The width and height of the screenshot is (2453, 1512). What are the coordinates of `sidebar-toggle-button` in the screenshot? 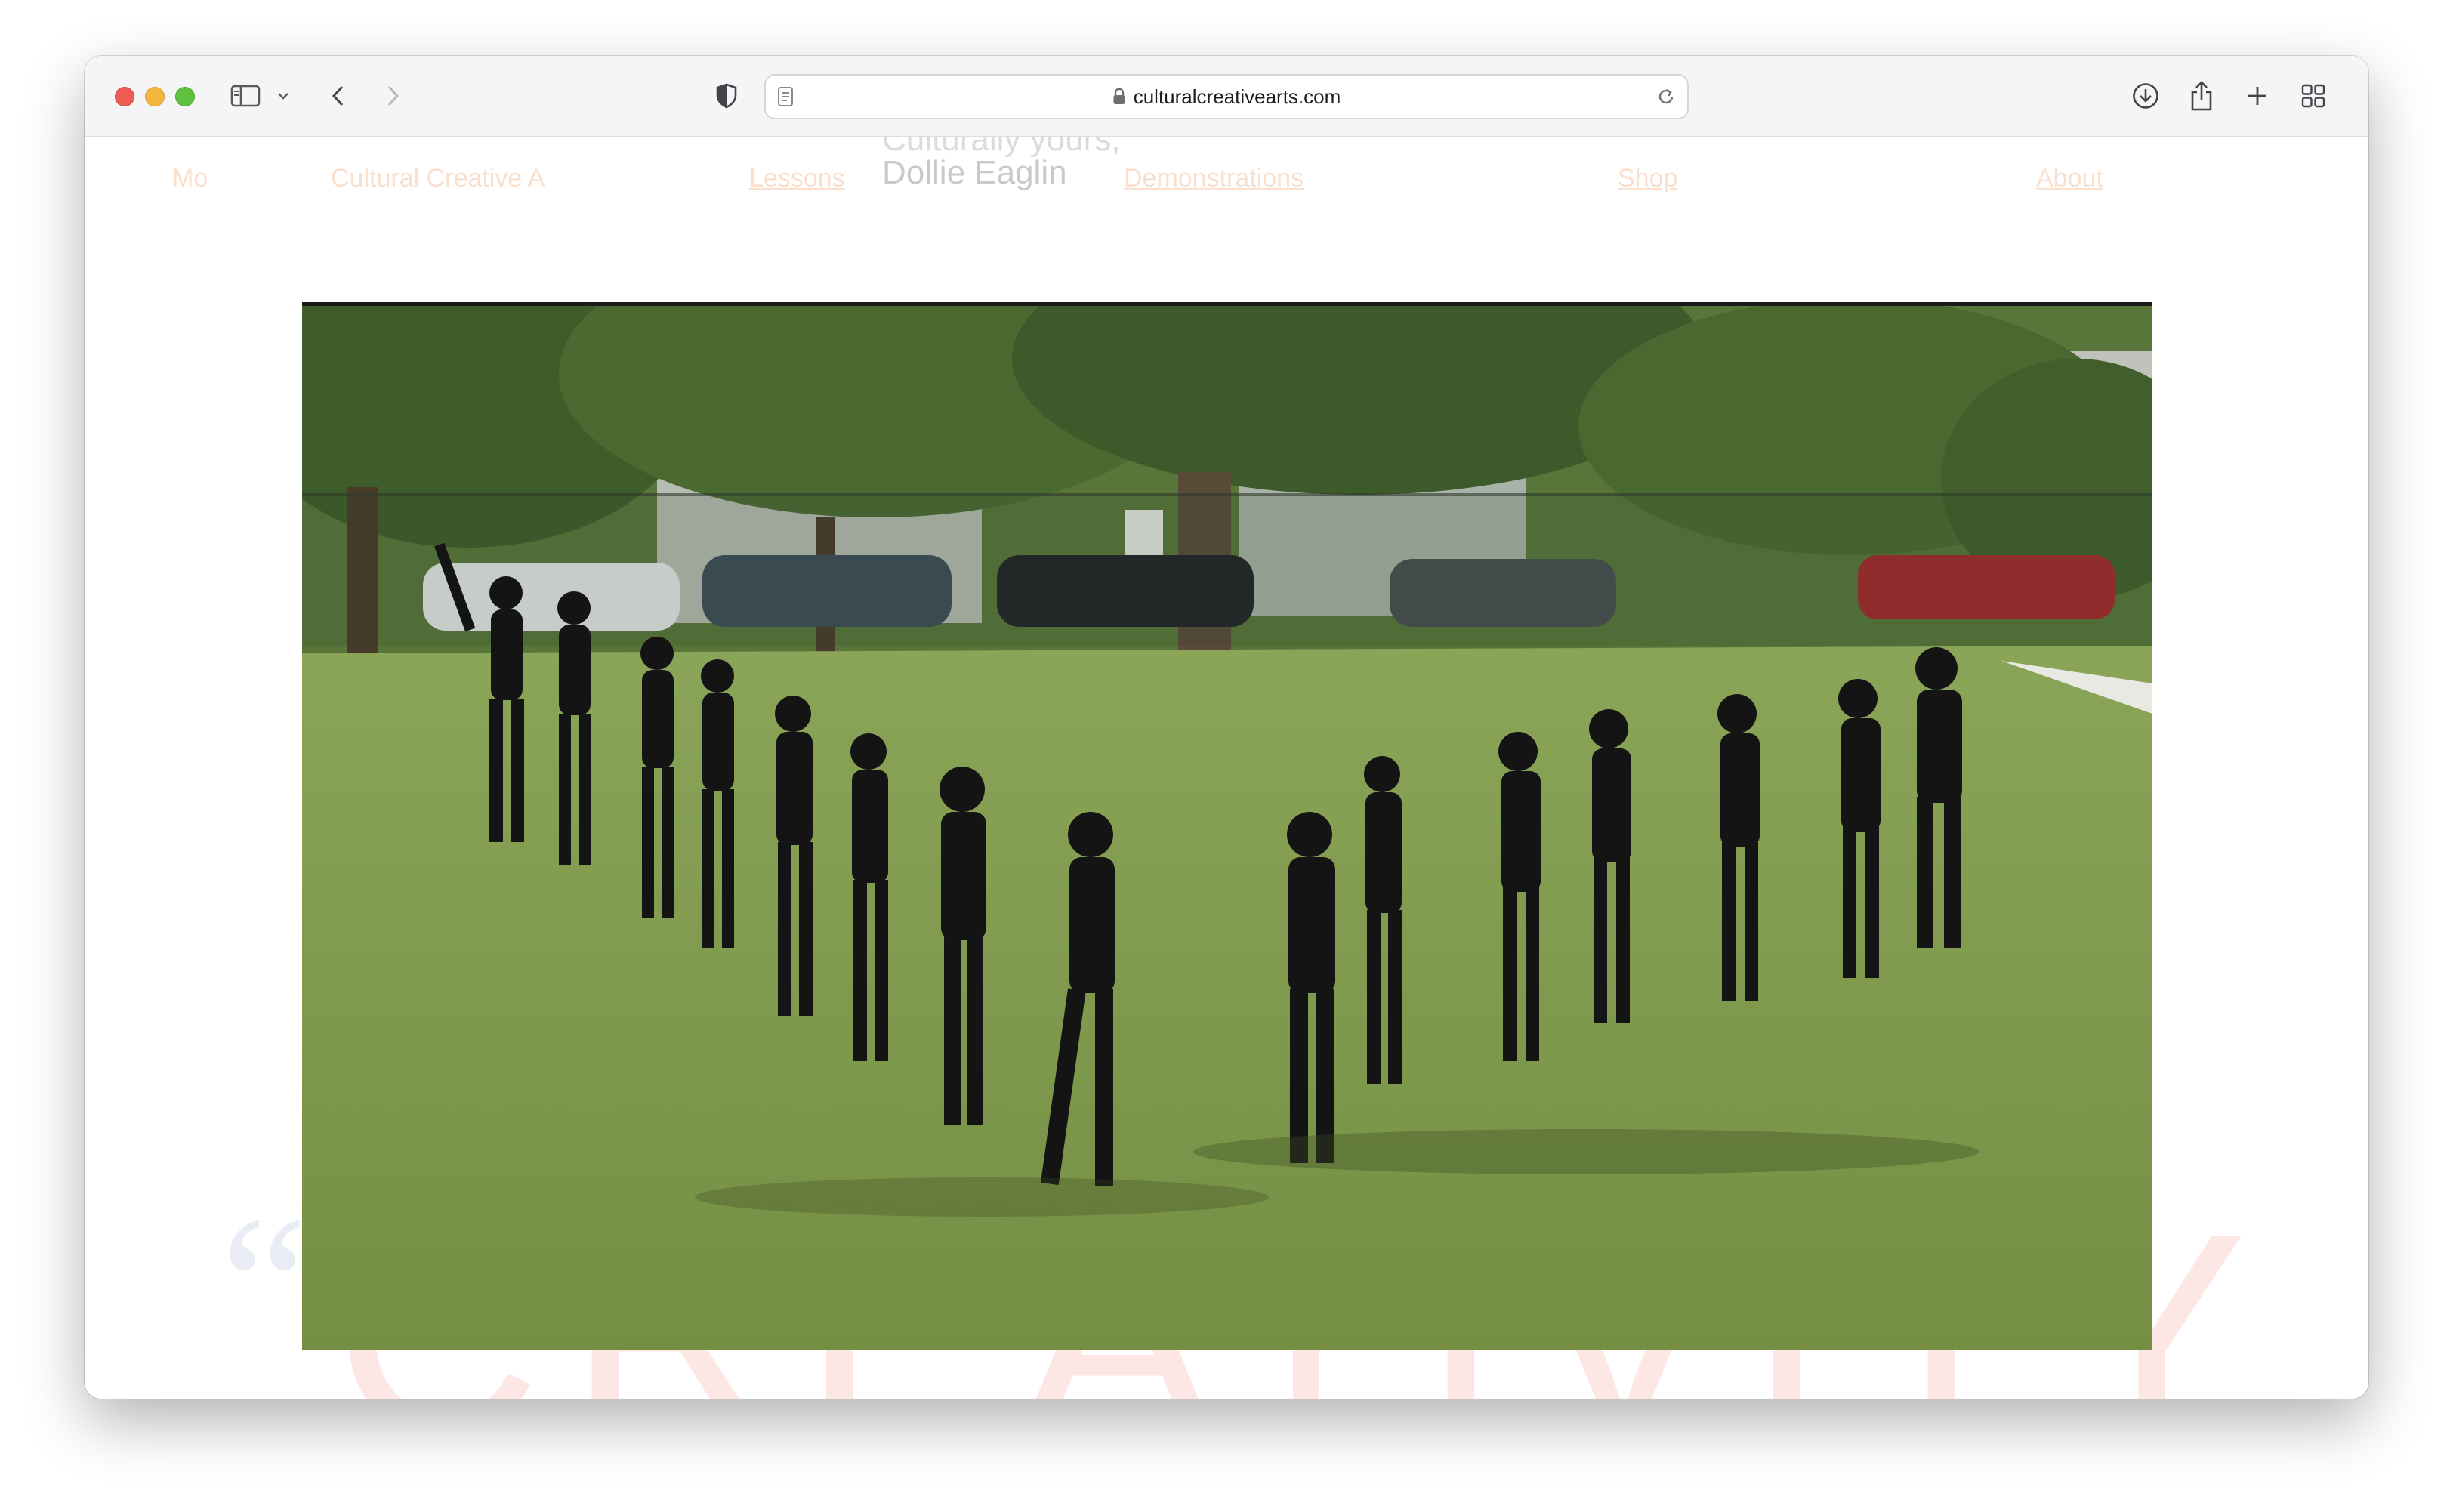 It's located at (245, 96).